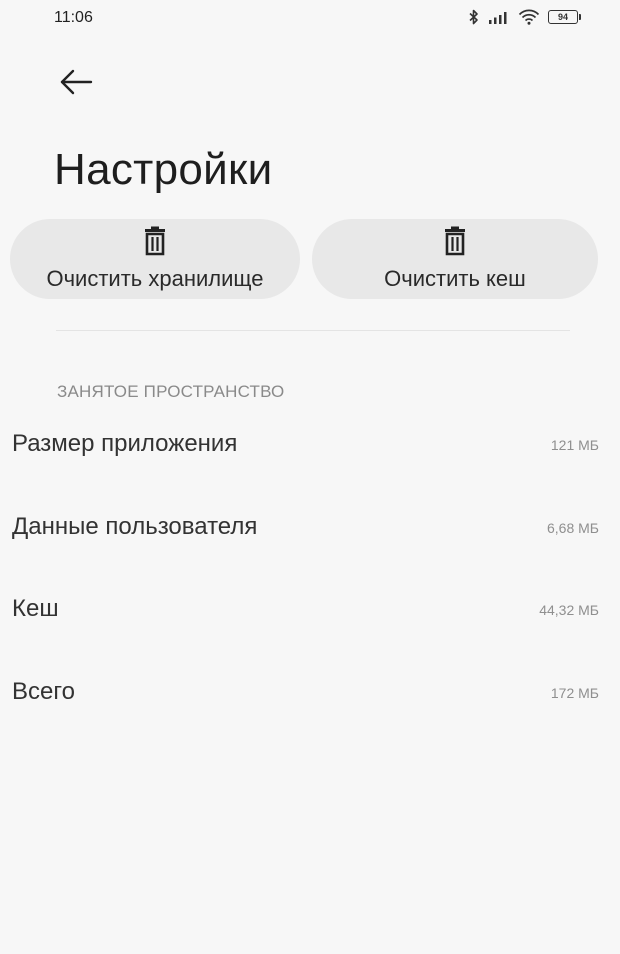  I want to click on row-label: Размер приложения, so click(125, 443).